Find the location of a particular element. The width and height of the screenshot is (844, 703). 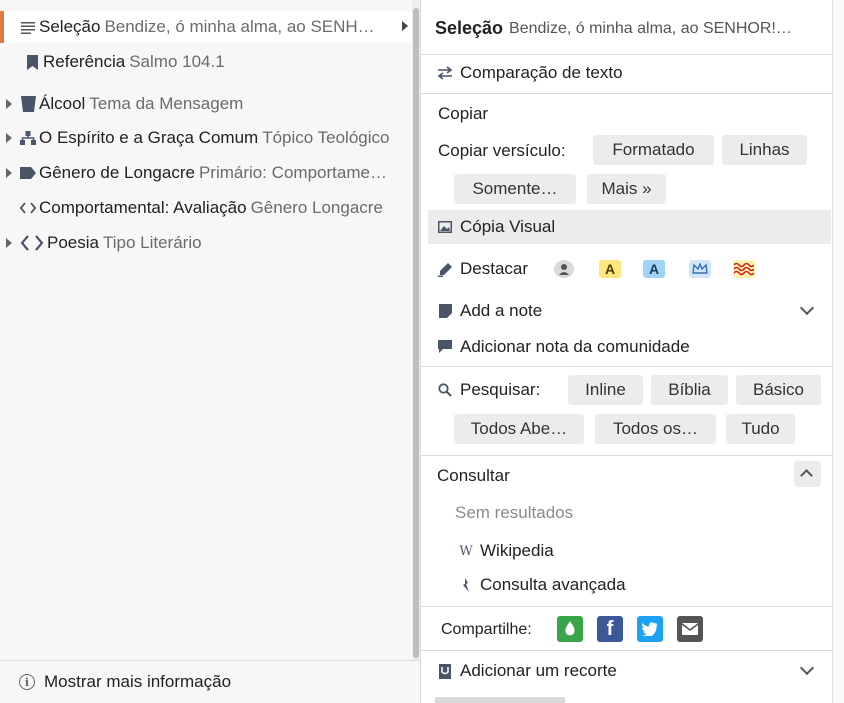

add-clipping-item: Adicionar um recorte is located at coordinates (527, 671).